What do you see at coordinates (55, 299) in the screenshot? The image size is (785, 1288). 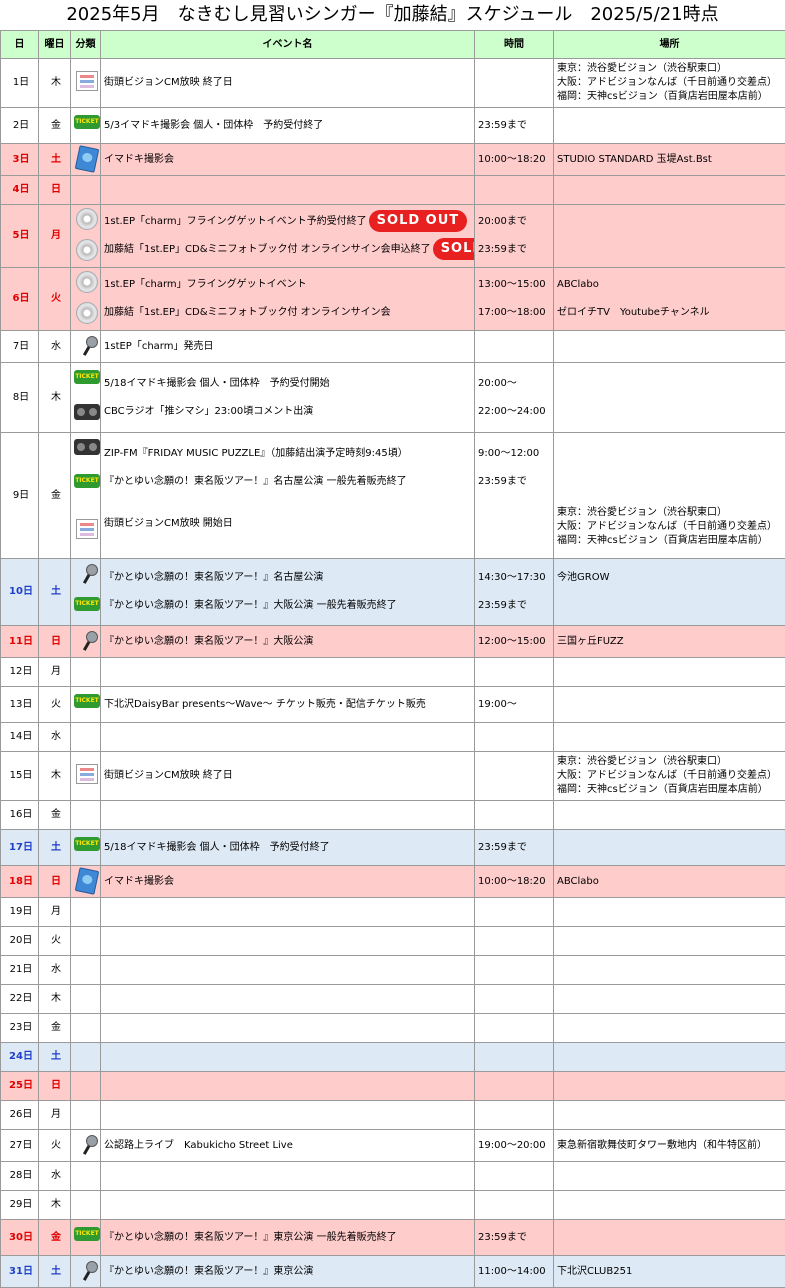 I see `weekday-cell: 火` at bounding box center [55, 299].